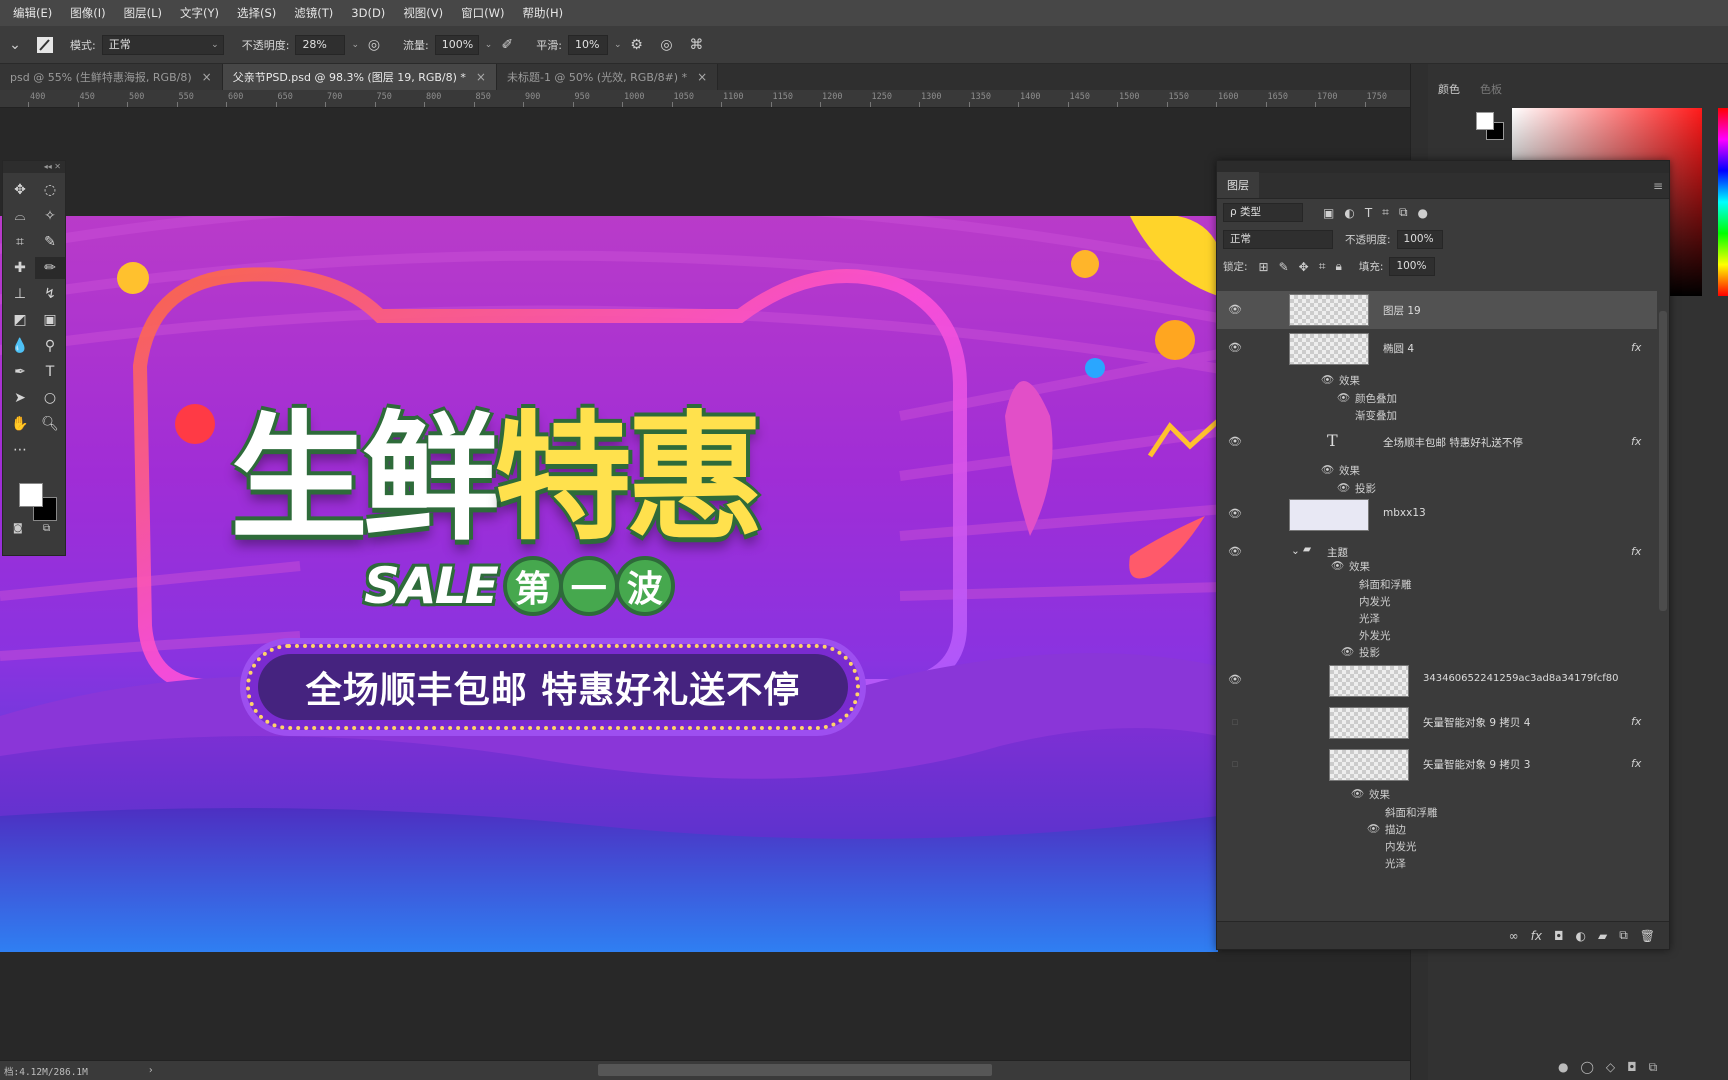 This screenshot has width=1728, height=1080. I want to click on menu-type: 文字(Y), so click(199, 13).